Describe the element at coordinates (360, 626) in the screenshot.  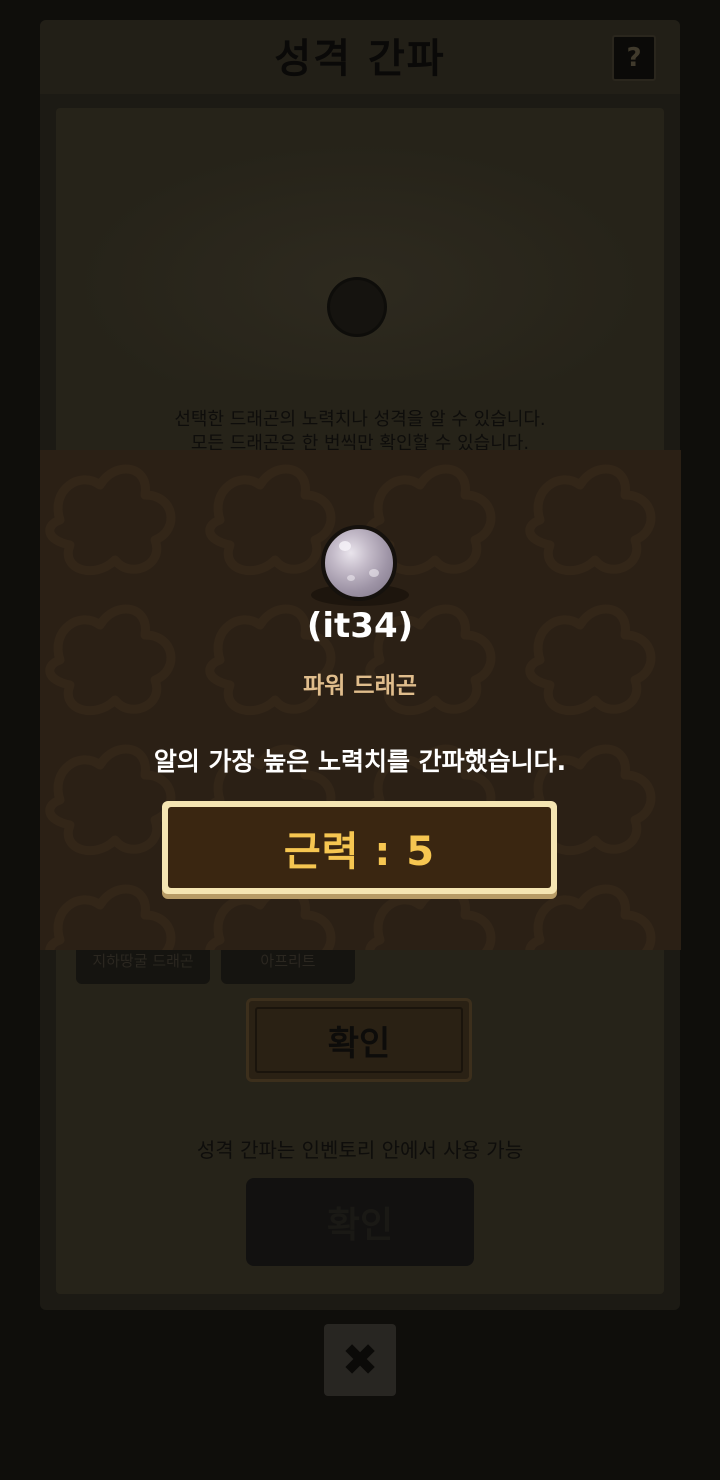
I see `egg-code: (it34)` at that location.